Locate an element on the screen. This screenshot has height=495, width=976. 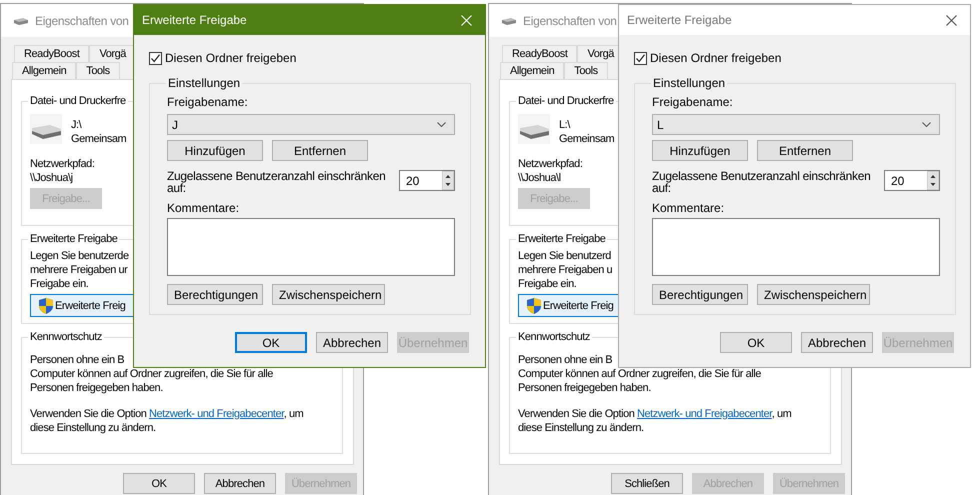
dialog-button: Schließen is located at coordinates (647, 483).